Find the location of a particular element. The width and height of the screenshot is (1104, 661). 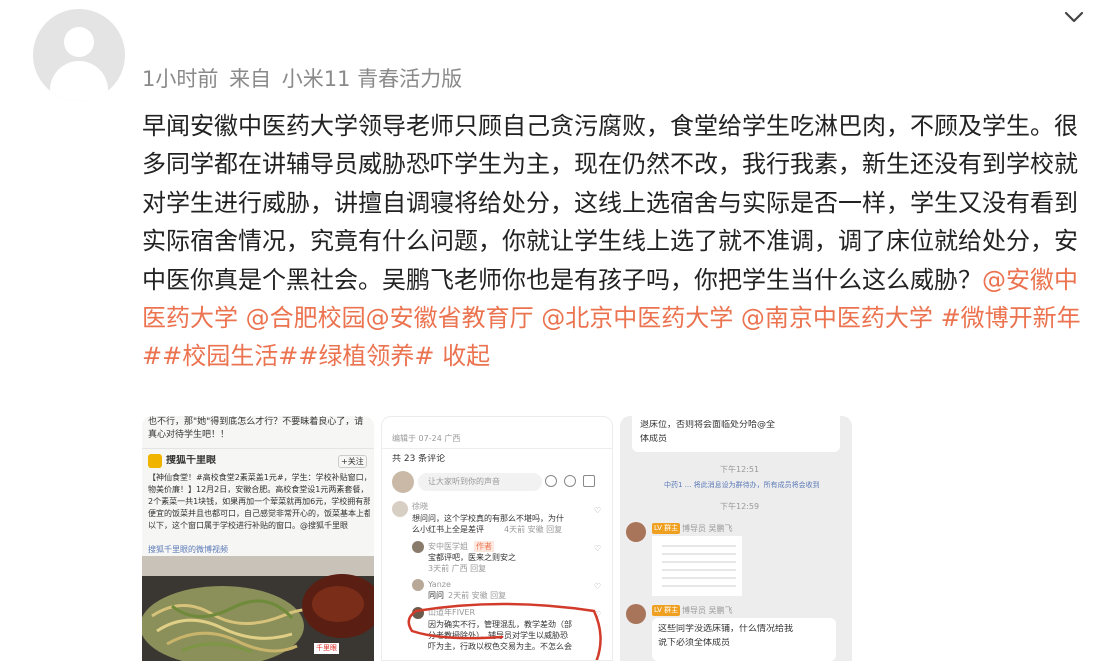

mention-link: @北京中医药大学 is located at coordinates (637, 318).